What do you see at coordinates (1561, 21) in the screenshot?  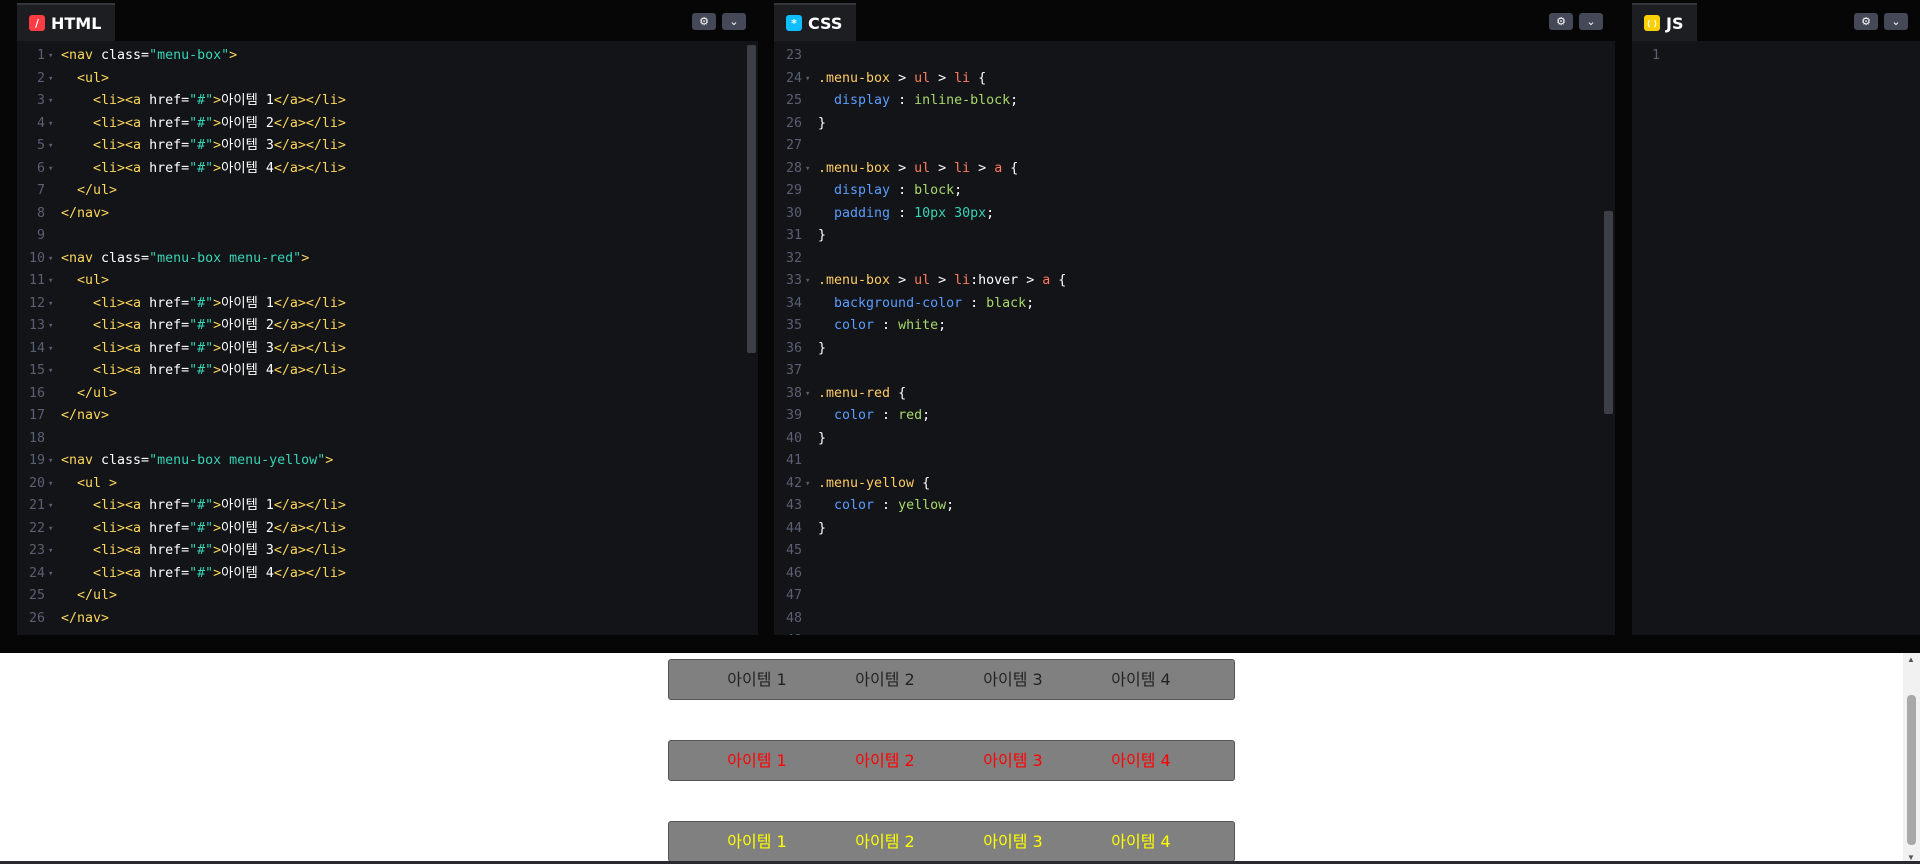 I see `css-settings-button: ⚙` at bounding box center [1561, 21].